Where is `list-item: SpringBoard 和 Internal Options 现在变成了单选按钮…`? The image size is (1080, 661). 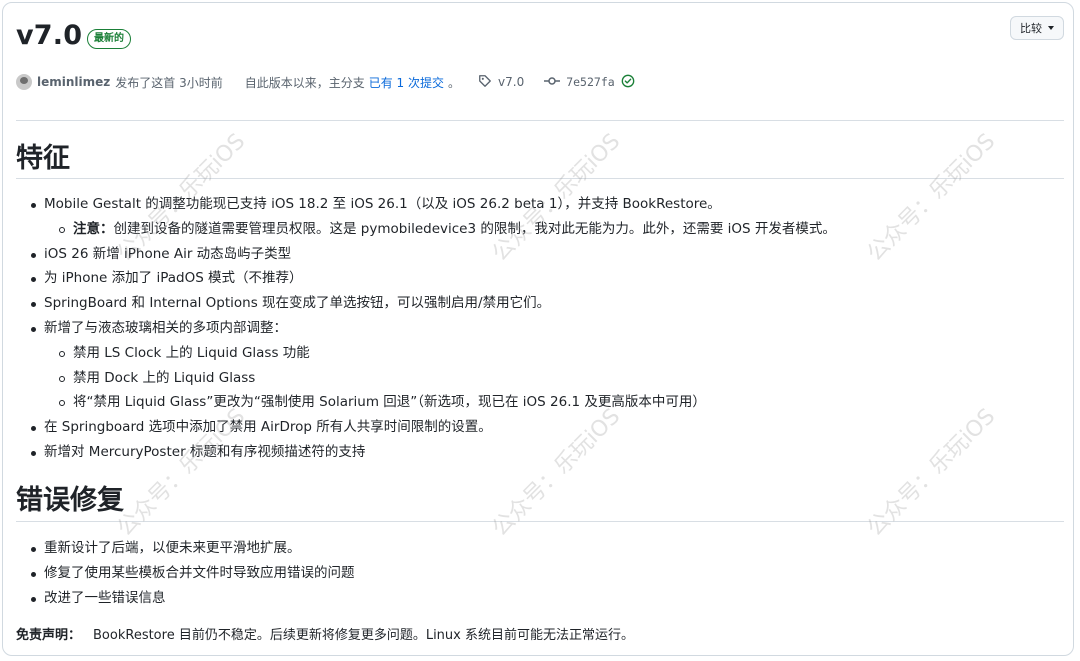
list-item: SpringBoard 和 Internal Options 现在变成了单选按钮… is located at coordinates (426, 303).